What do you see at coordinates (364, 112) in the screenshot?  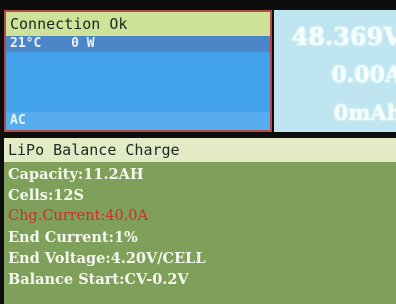 I see `capacity-reading: 0mAh` at bounding box center [364, 112].